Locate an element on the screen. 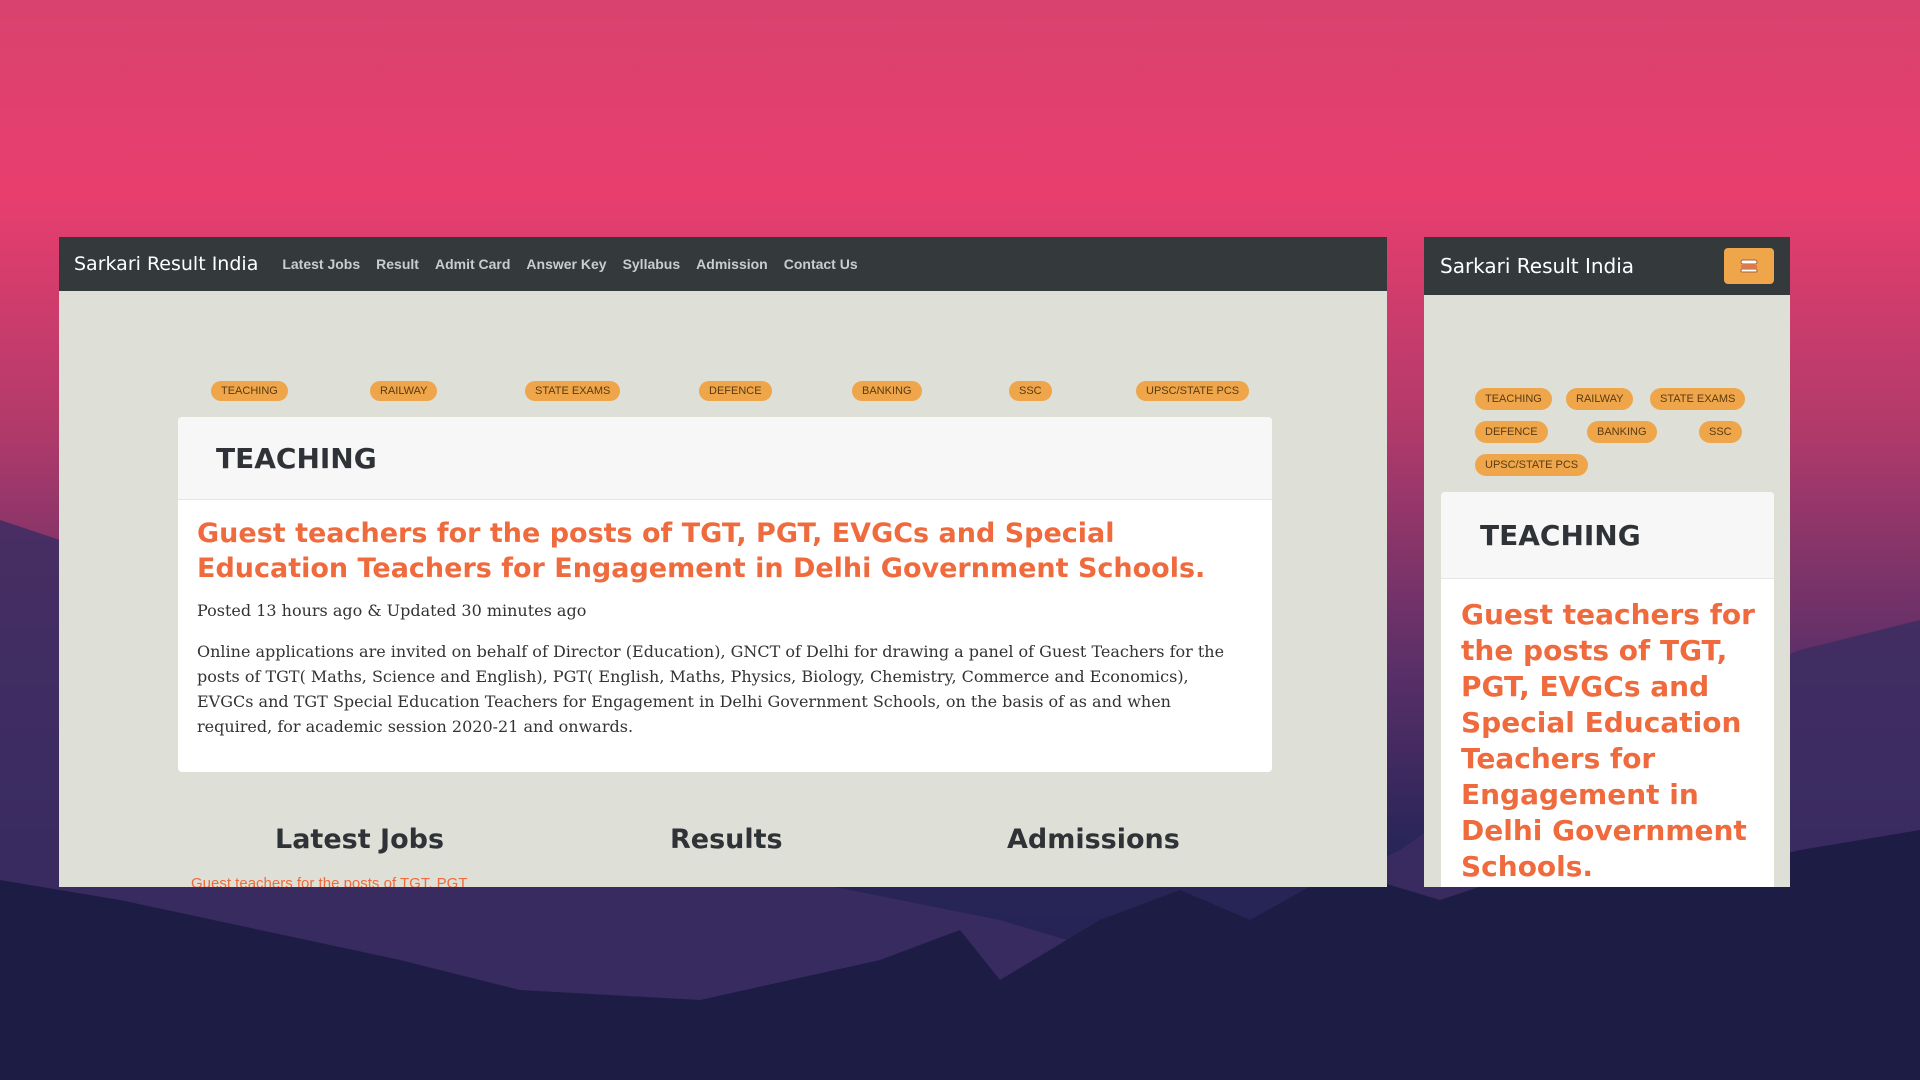 The height and width of the screenshot is (1080, 1920). mobile-navbar: Sarkari Result India is located at coordinates (1607, 266).